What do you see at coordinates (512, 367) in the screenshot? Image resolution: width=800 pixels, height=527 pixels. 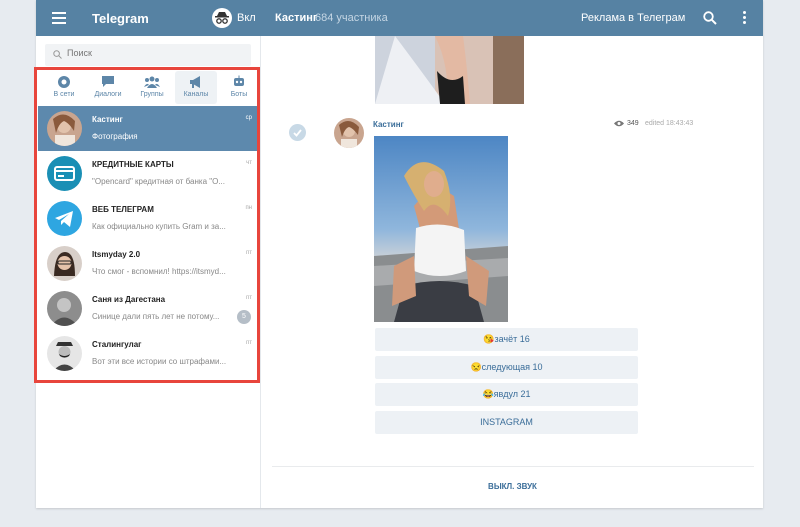 I see `keyboard-button-label: следующая 10` at bounding box center [512, 367].